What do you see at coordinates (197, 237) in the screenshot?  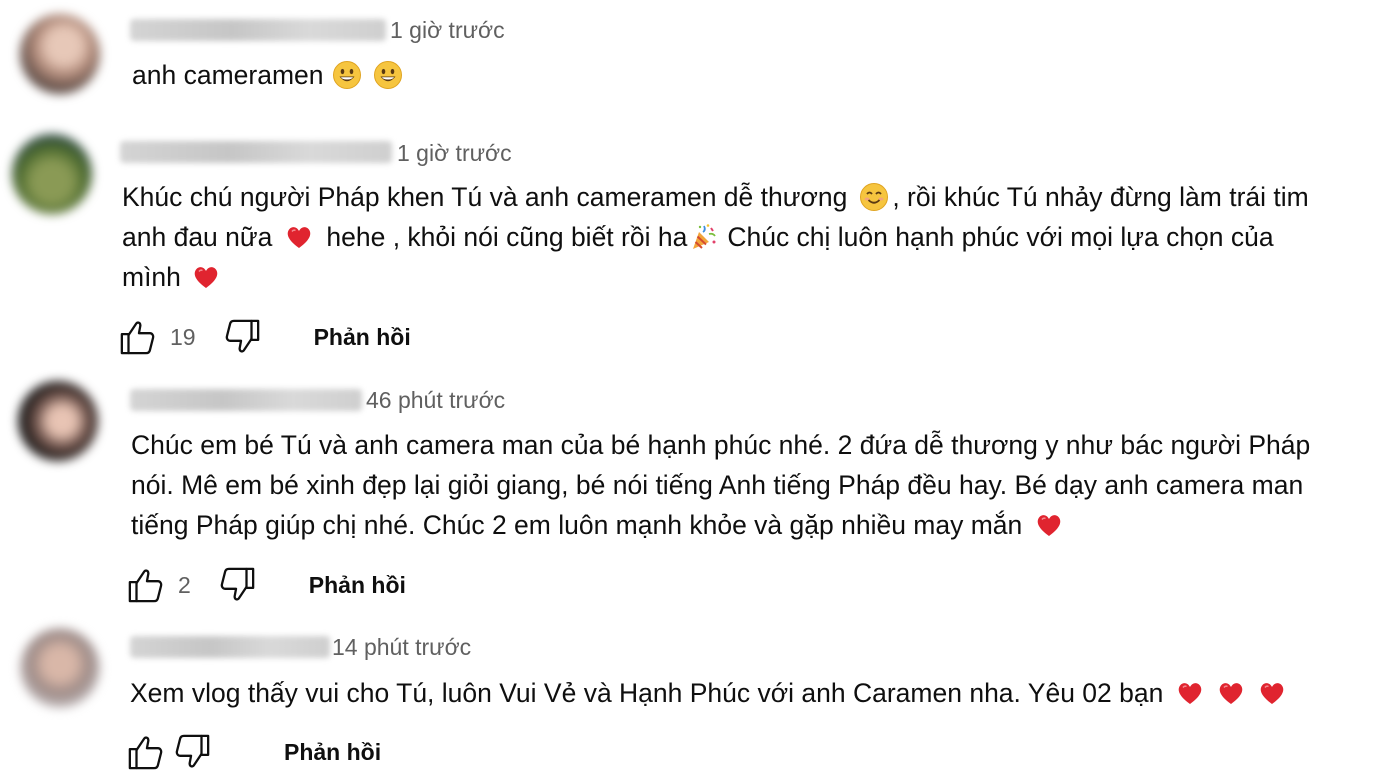 I see `comment-text-line: anh đau nữa` at bounding box center [197, 237].